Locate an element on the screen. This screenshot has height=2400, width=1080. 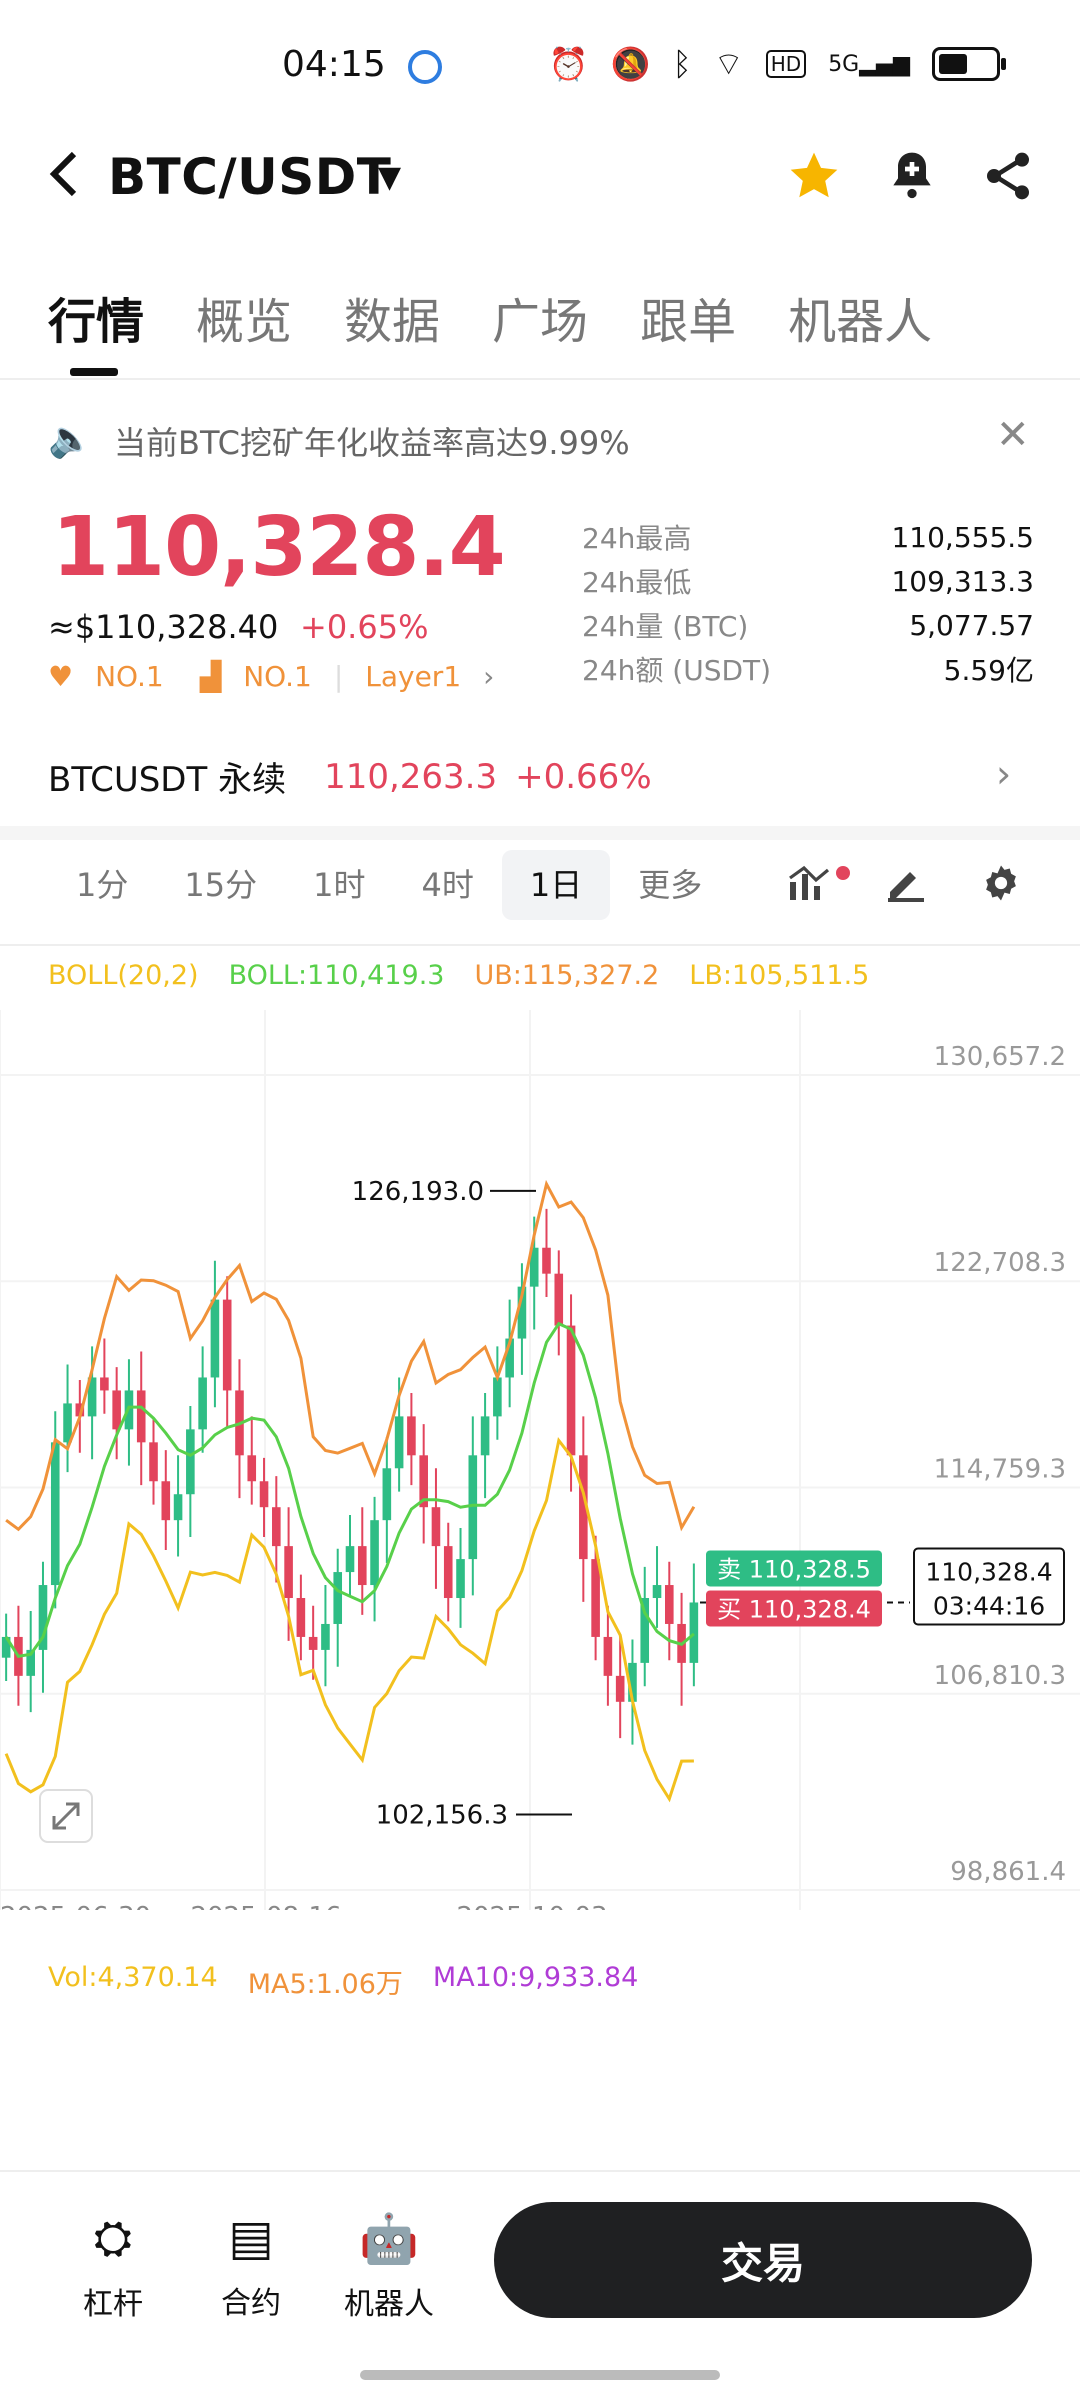
boll-upper-line is located at coordinates (350, 1355).